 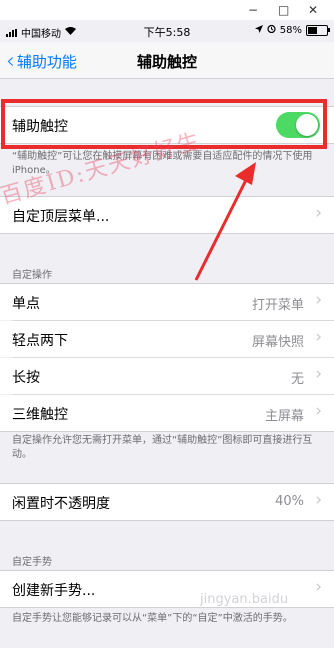 I want to click on annotation-arrow, so click(x=225, y=221).